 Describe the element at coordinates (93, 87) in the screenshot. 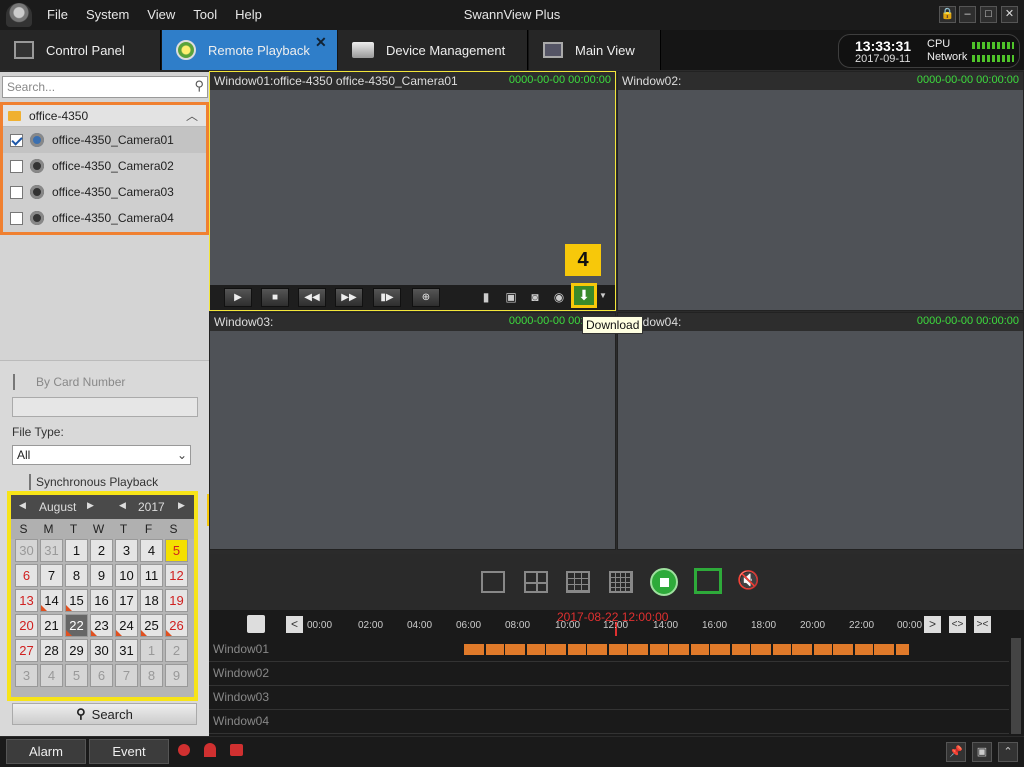

I see `search-input` at that location.